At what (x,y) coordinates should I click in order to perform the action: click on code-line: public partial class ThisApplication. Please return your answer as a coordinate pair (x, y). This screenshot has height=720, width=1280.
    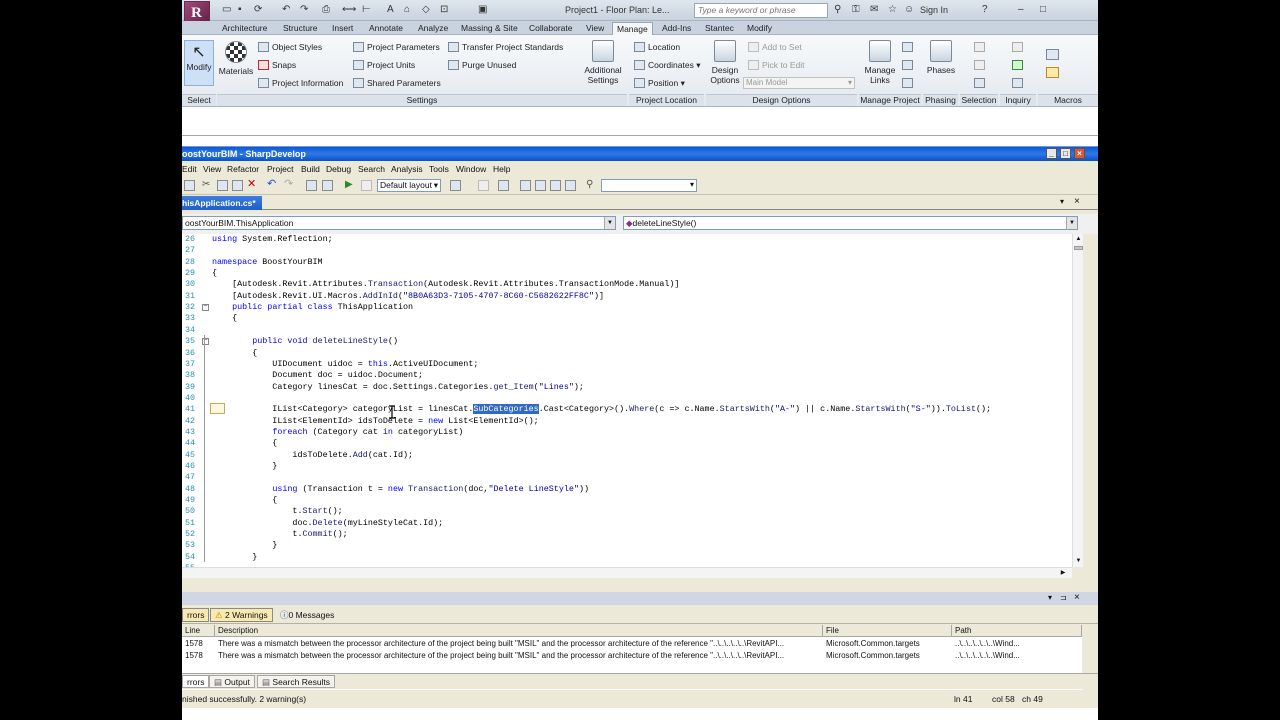
    Looking at the image, I should click on (312, 307).